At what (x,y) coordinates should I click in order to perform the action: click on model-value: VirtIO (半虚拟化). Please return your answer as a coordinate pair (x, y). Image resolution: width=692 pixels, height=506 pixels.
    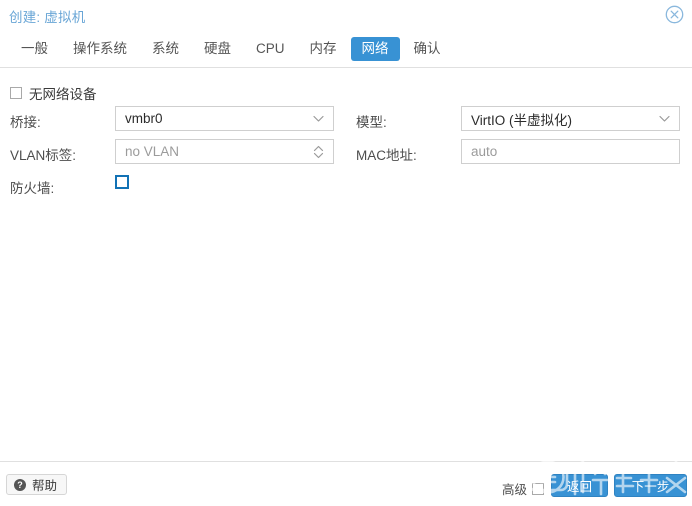
    Looking at the image, I should click on (521, 120).